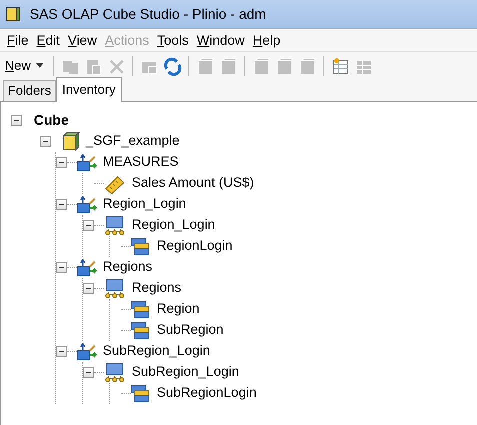  What do you see at coordinates (14, 14) in the screenshot?
I see `app-icon` at bounding box center [14, 14].